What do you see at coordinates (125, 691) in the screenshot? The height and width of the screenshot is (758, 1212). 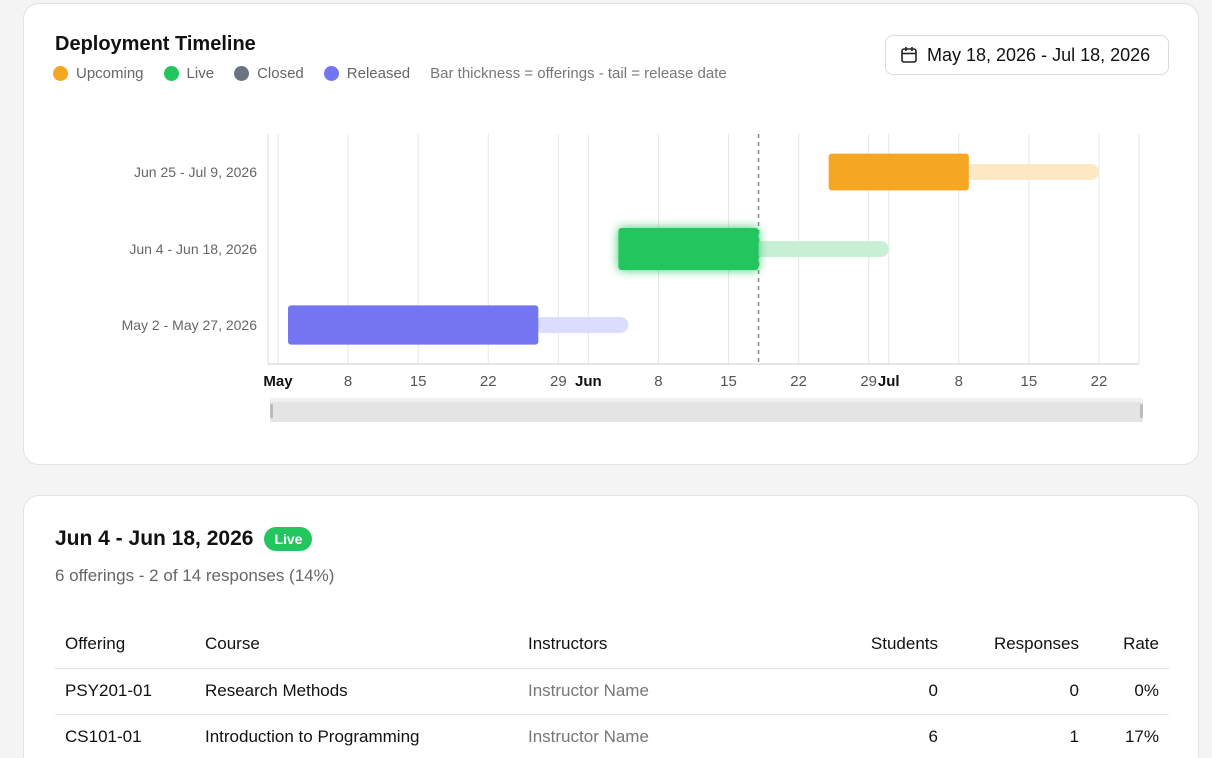 I see `cell-offering: PSY201-01` at bounding box center [125, 691].